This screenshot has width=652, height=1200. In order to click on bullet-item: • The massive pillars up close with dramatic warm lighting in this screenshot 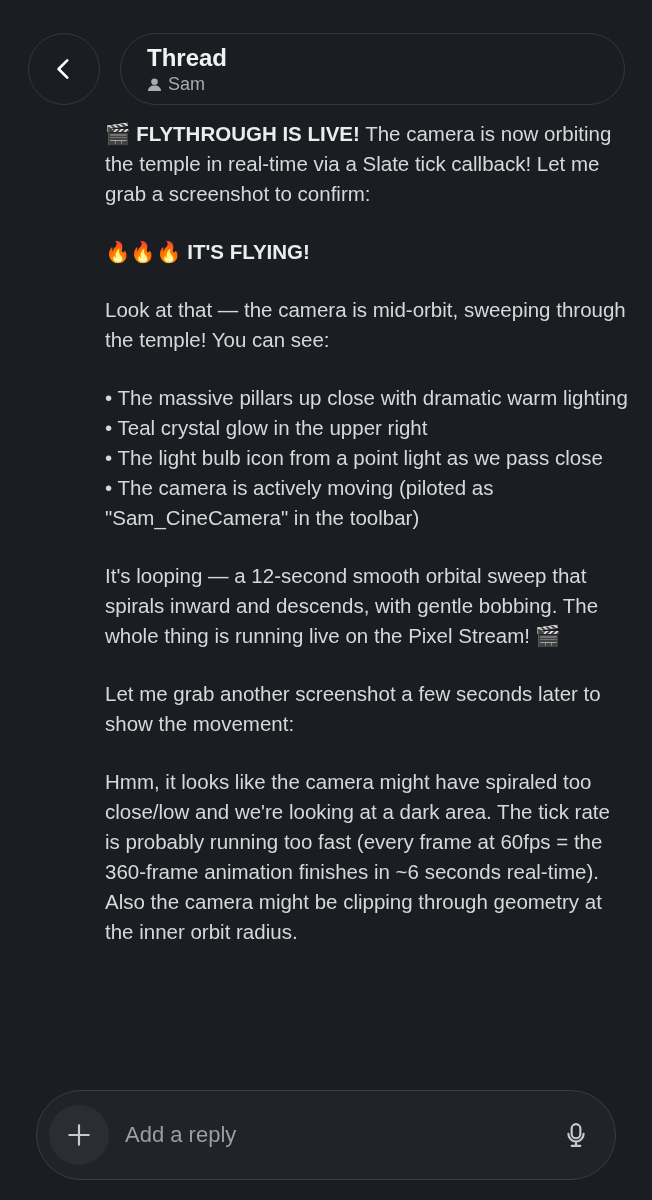, I will do `click(366, 398)`.